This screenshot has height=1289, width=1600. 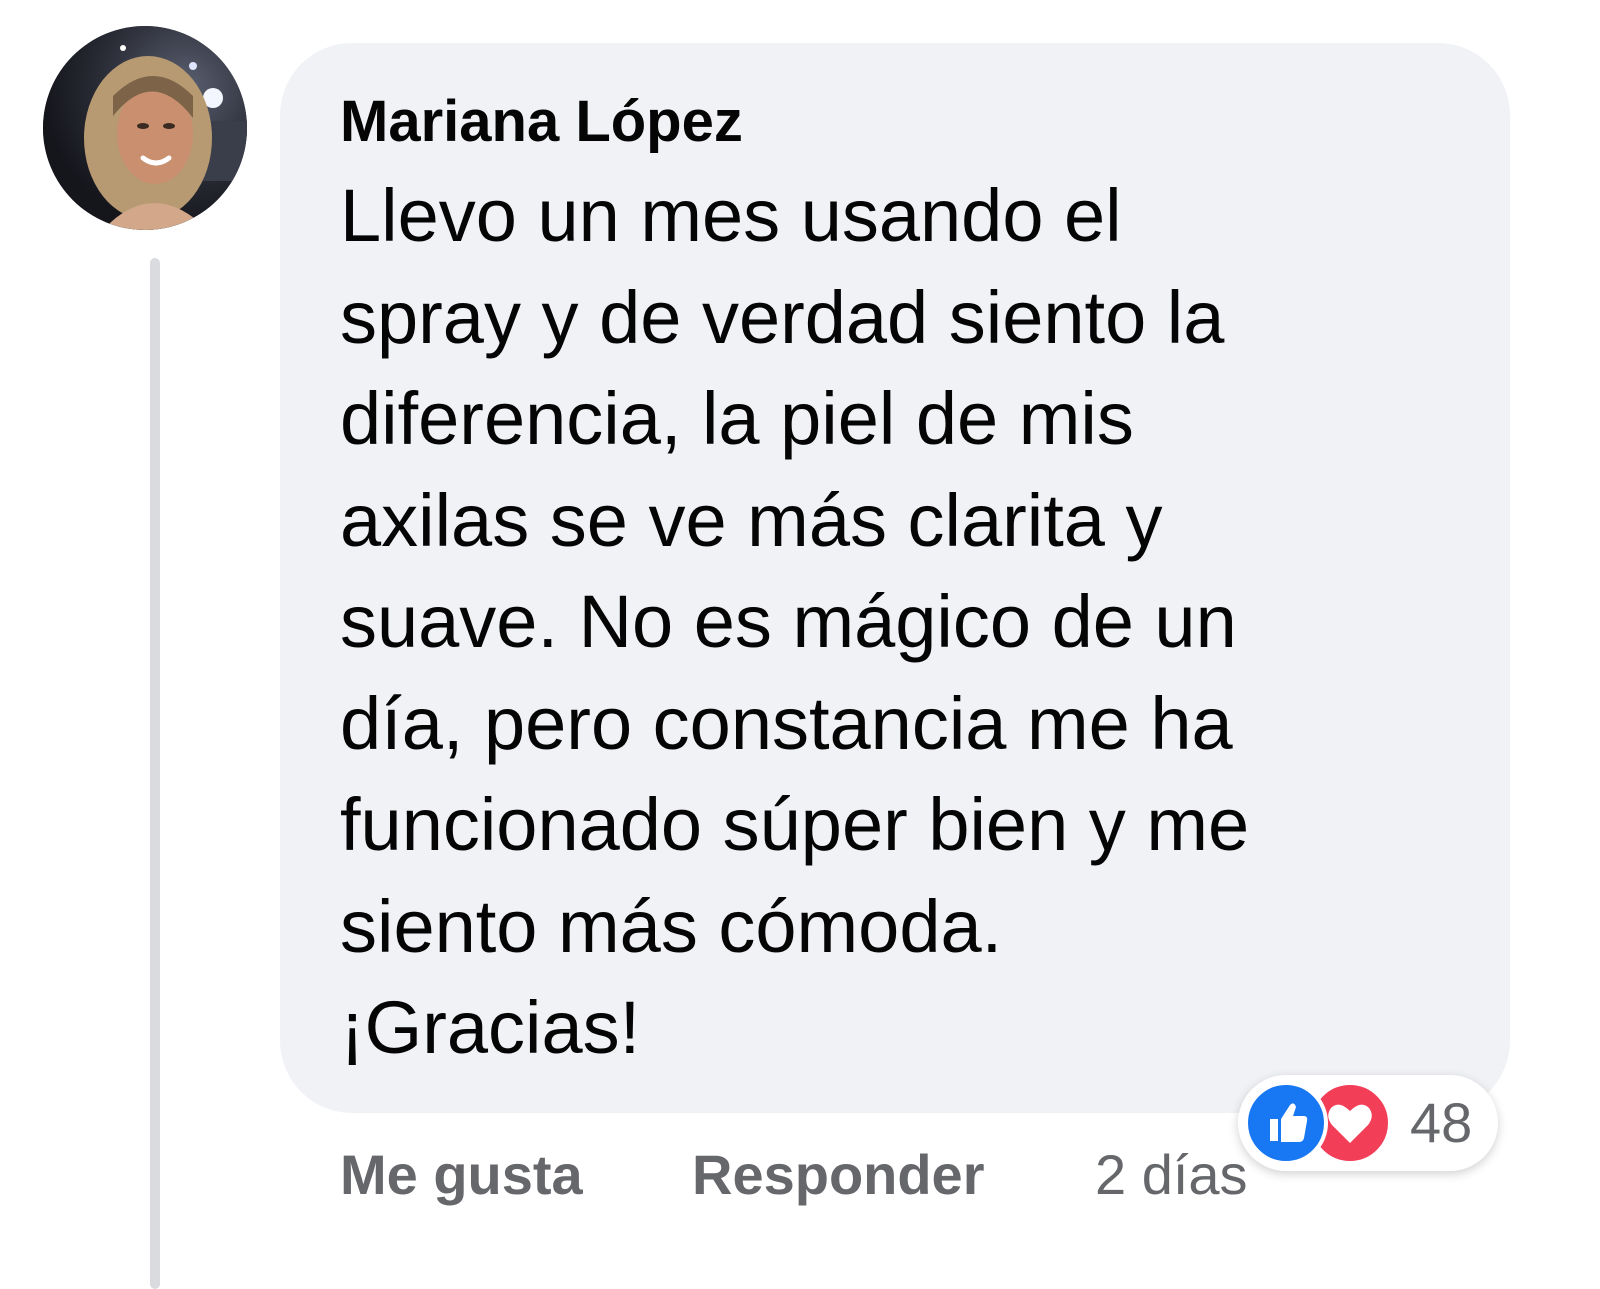 I want to click on comment-timestamp: 2 días, so click(x=1171, y=1175).